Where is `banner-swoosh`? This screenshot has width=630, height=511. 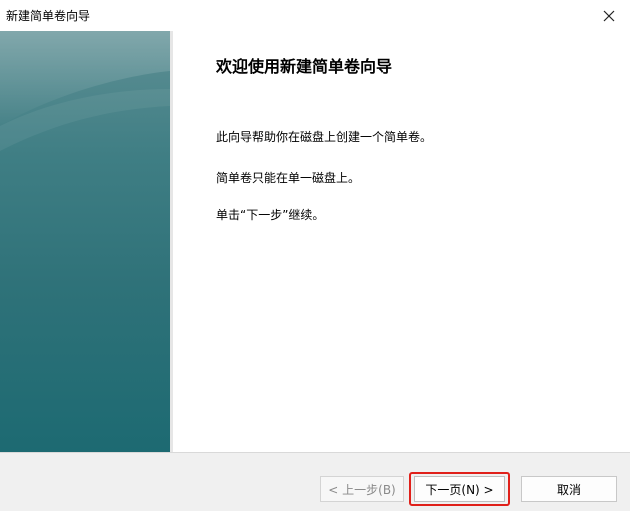
banner-swoosh is located at coordinates (85, 91).